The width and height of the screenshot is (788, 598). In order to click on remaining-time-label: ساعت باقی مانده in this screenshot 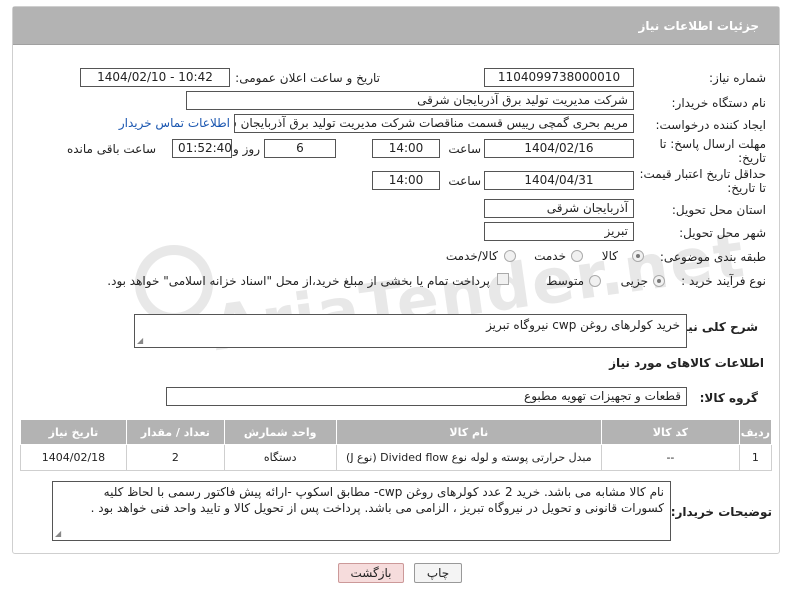, I will do `click(111, 149)`.